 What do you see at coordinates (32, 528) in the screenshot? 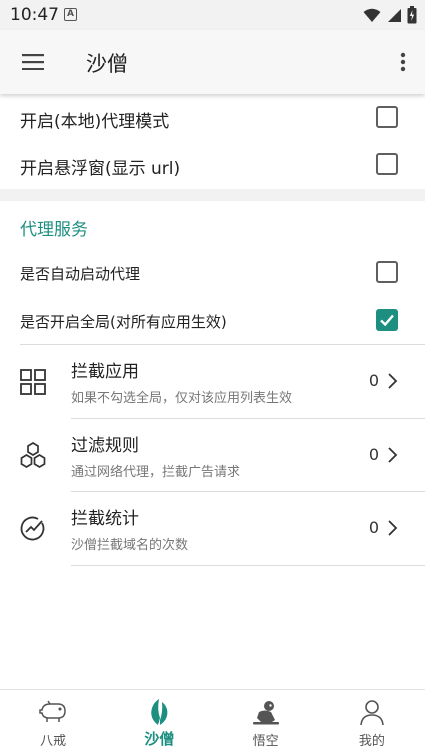
I see `stats-check-icon` at bounding box center [32, 528].